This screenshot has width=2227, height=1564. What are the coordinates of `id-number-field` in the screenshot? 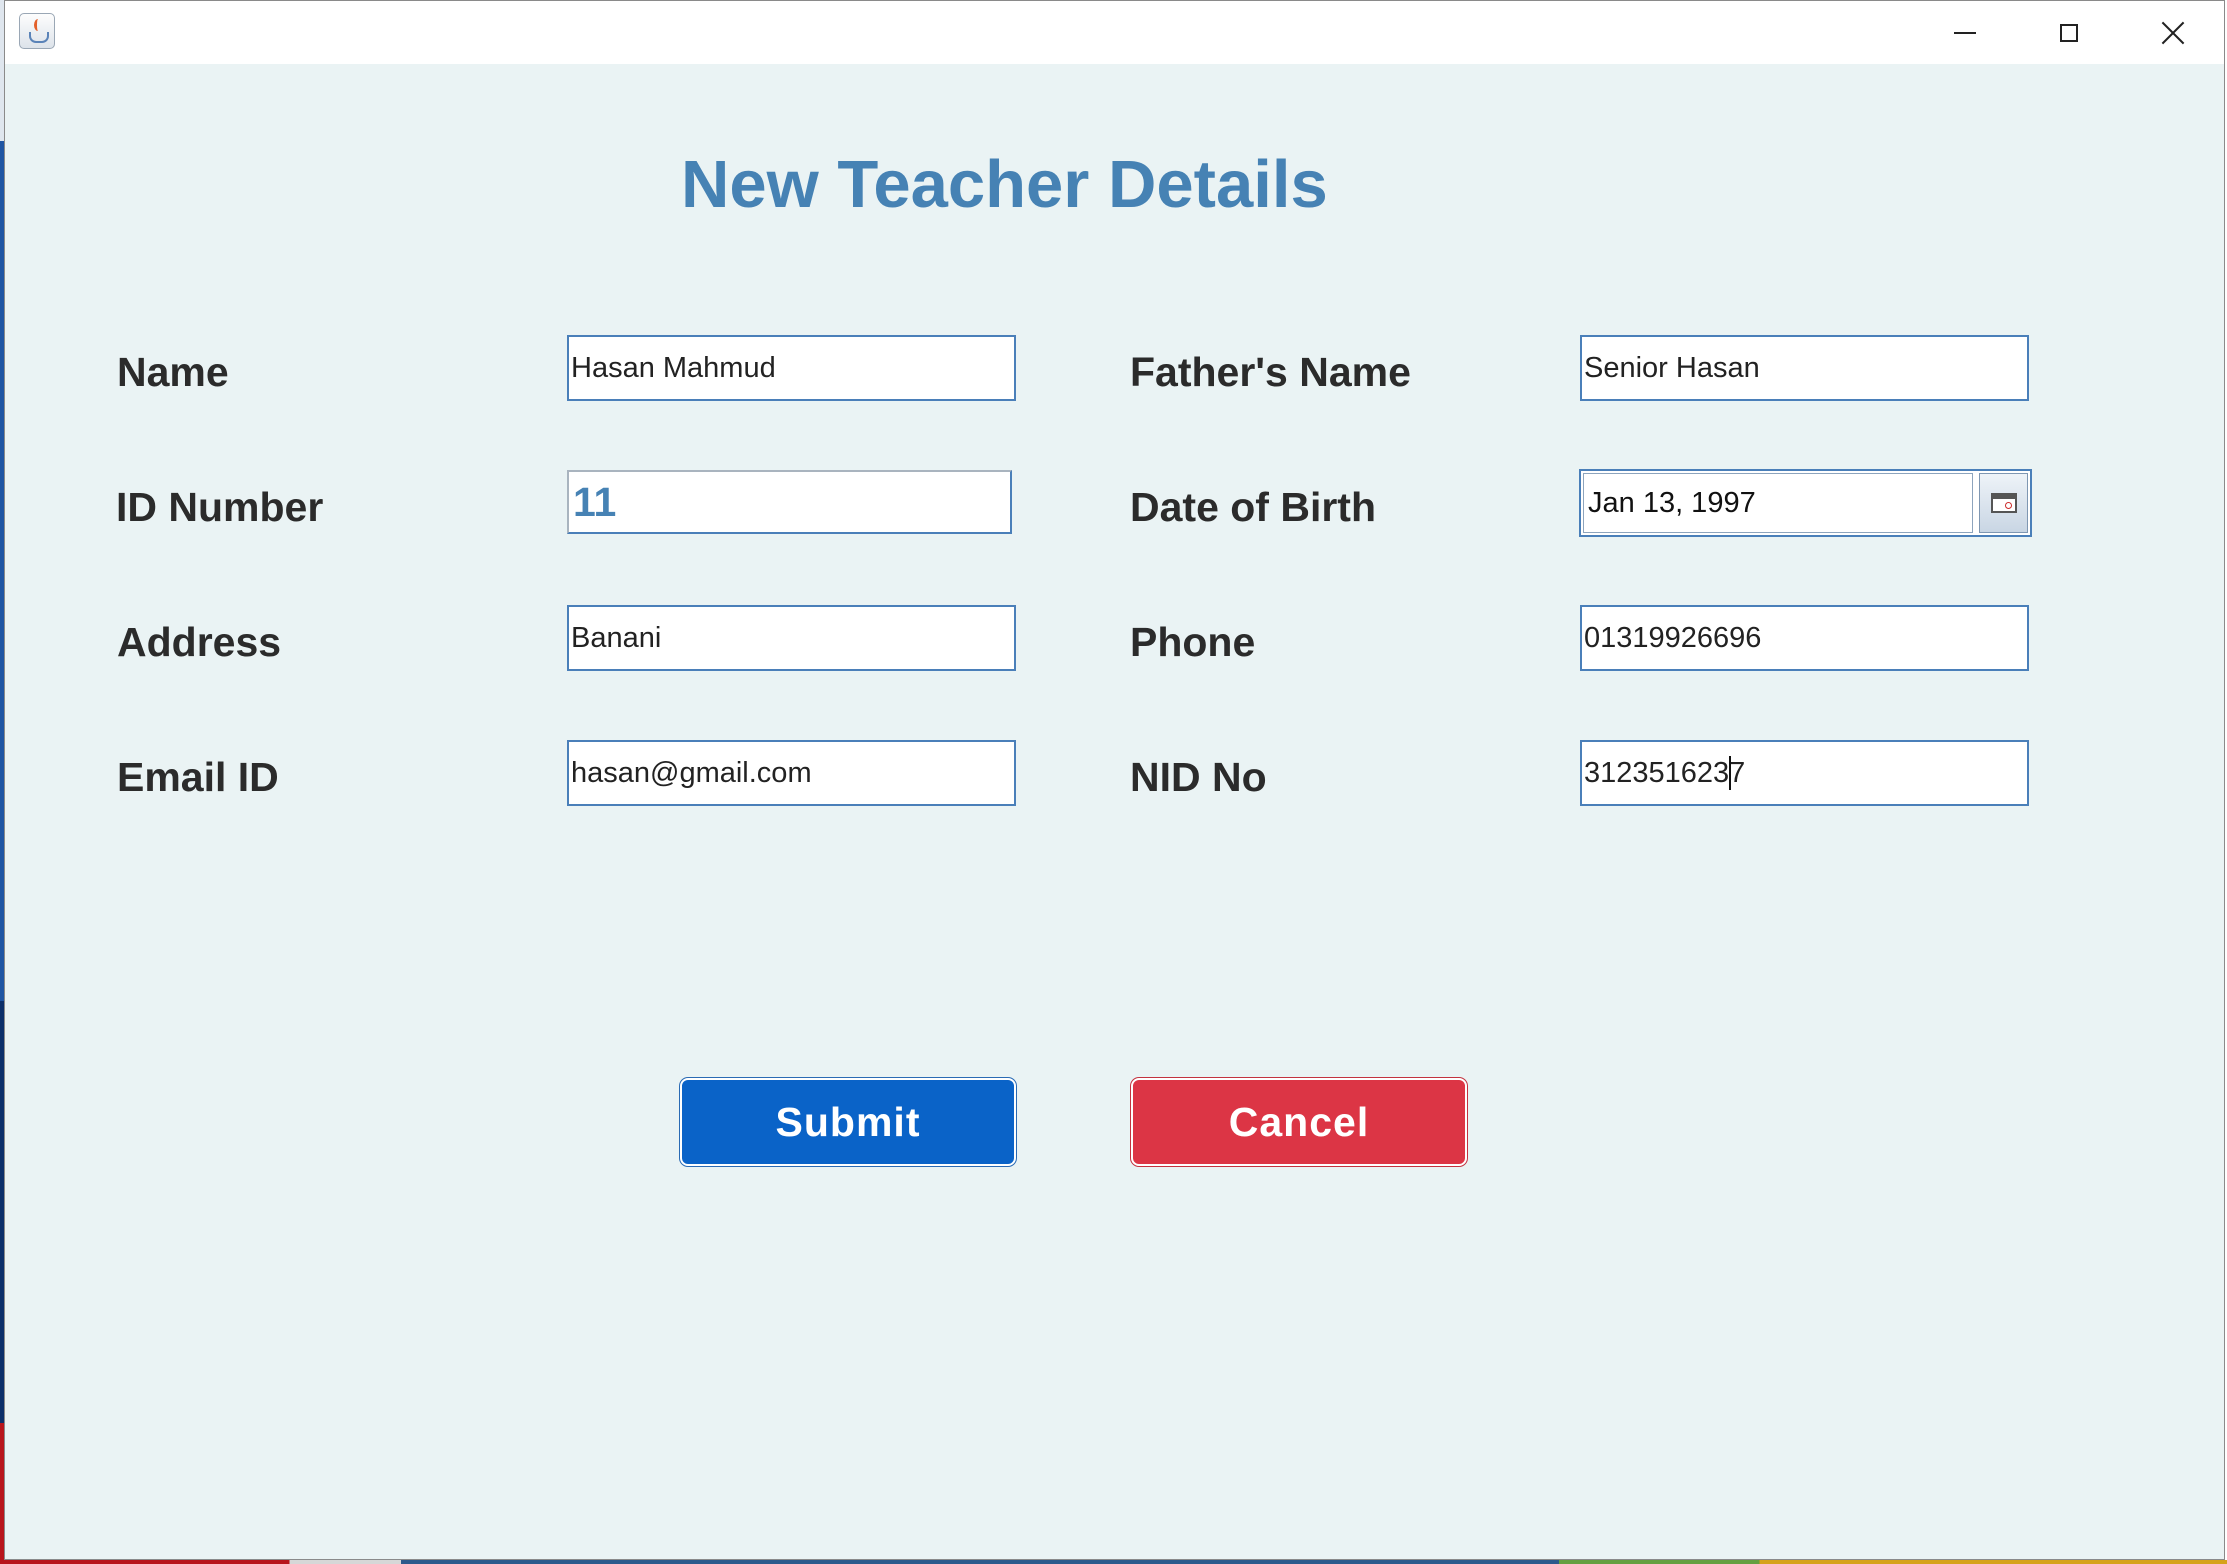 It's located at (789, 502).